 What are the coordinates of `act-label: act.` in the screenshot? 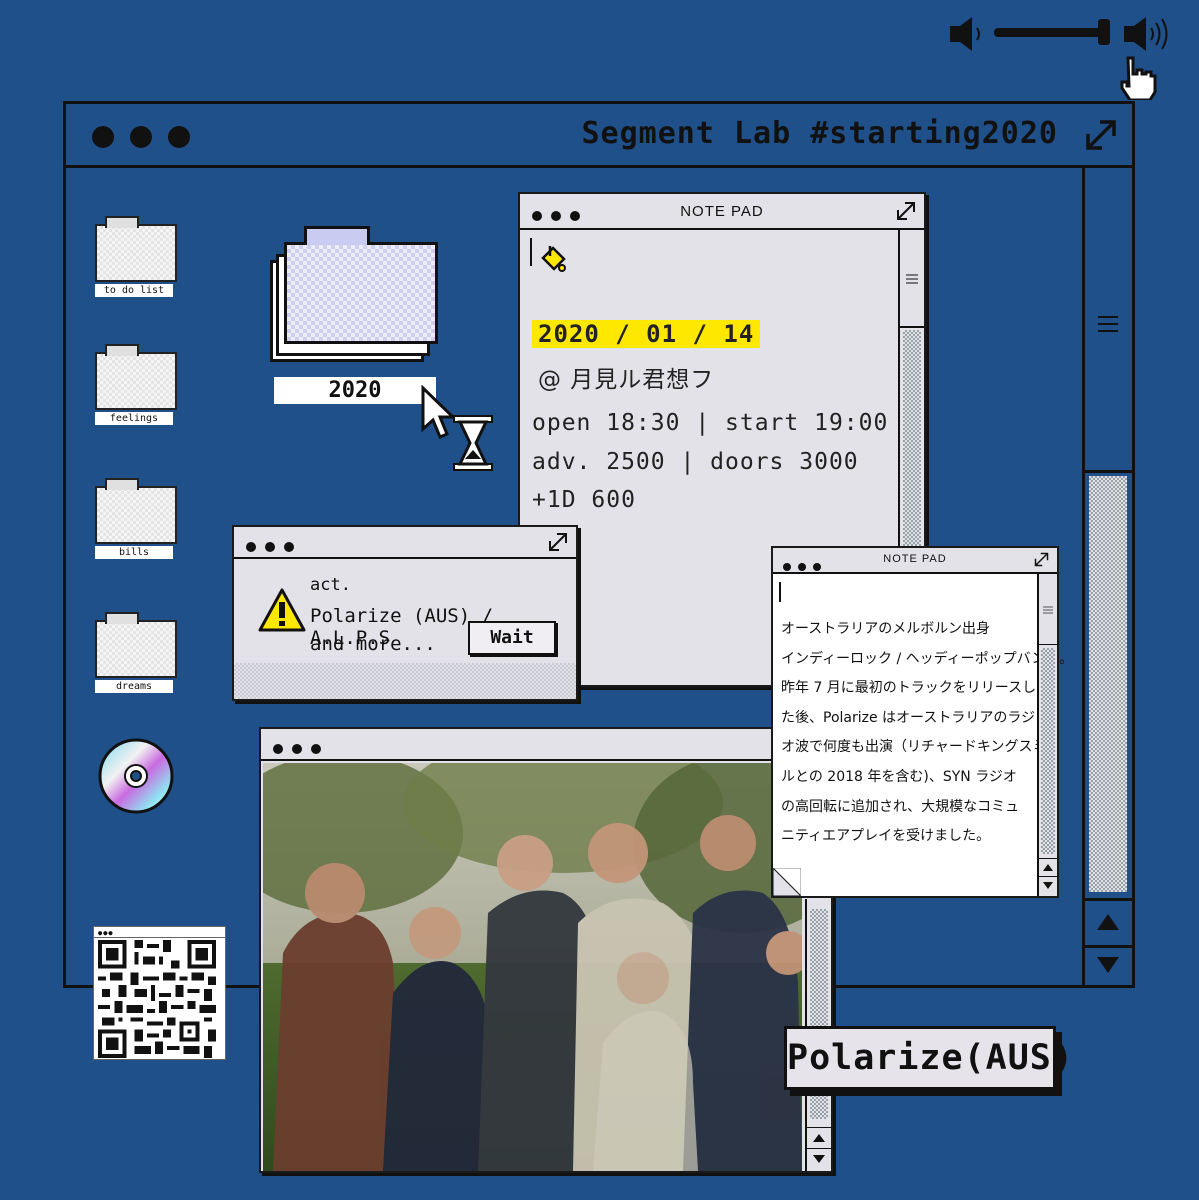 It's located at (330, 585).